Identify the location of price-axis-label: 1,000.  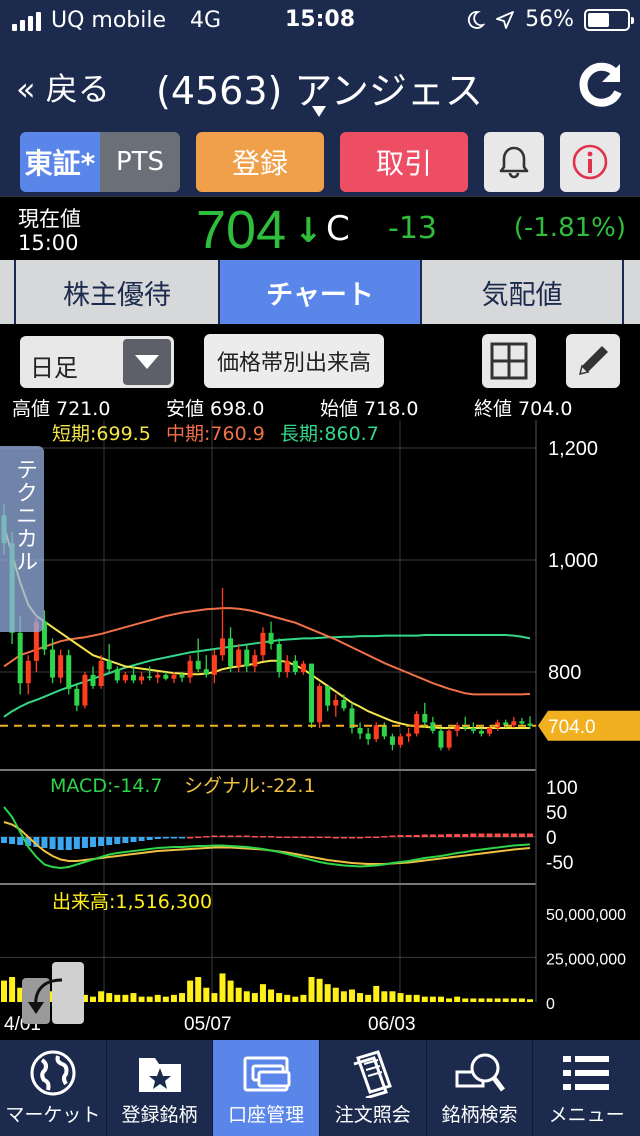
(573, 561).